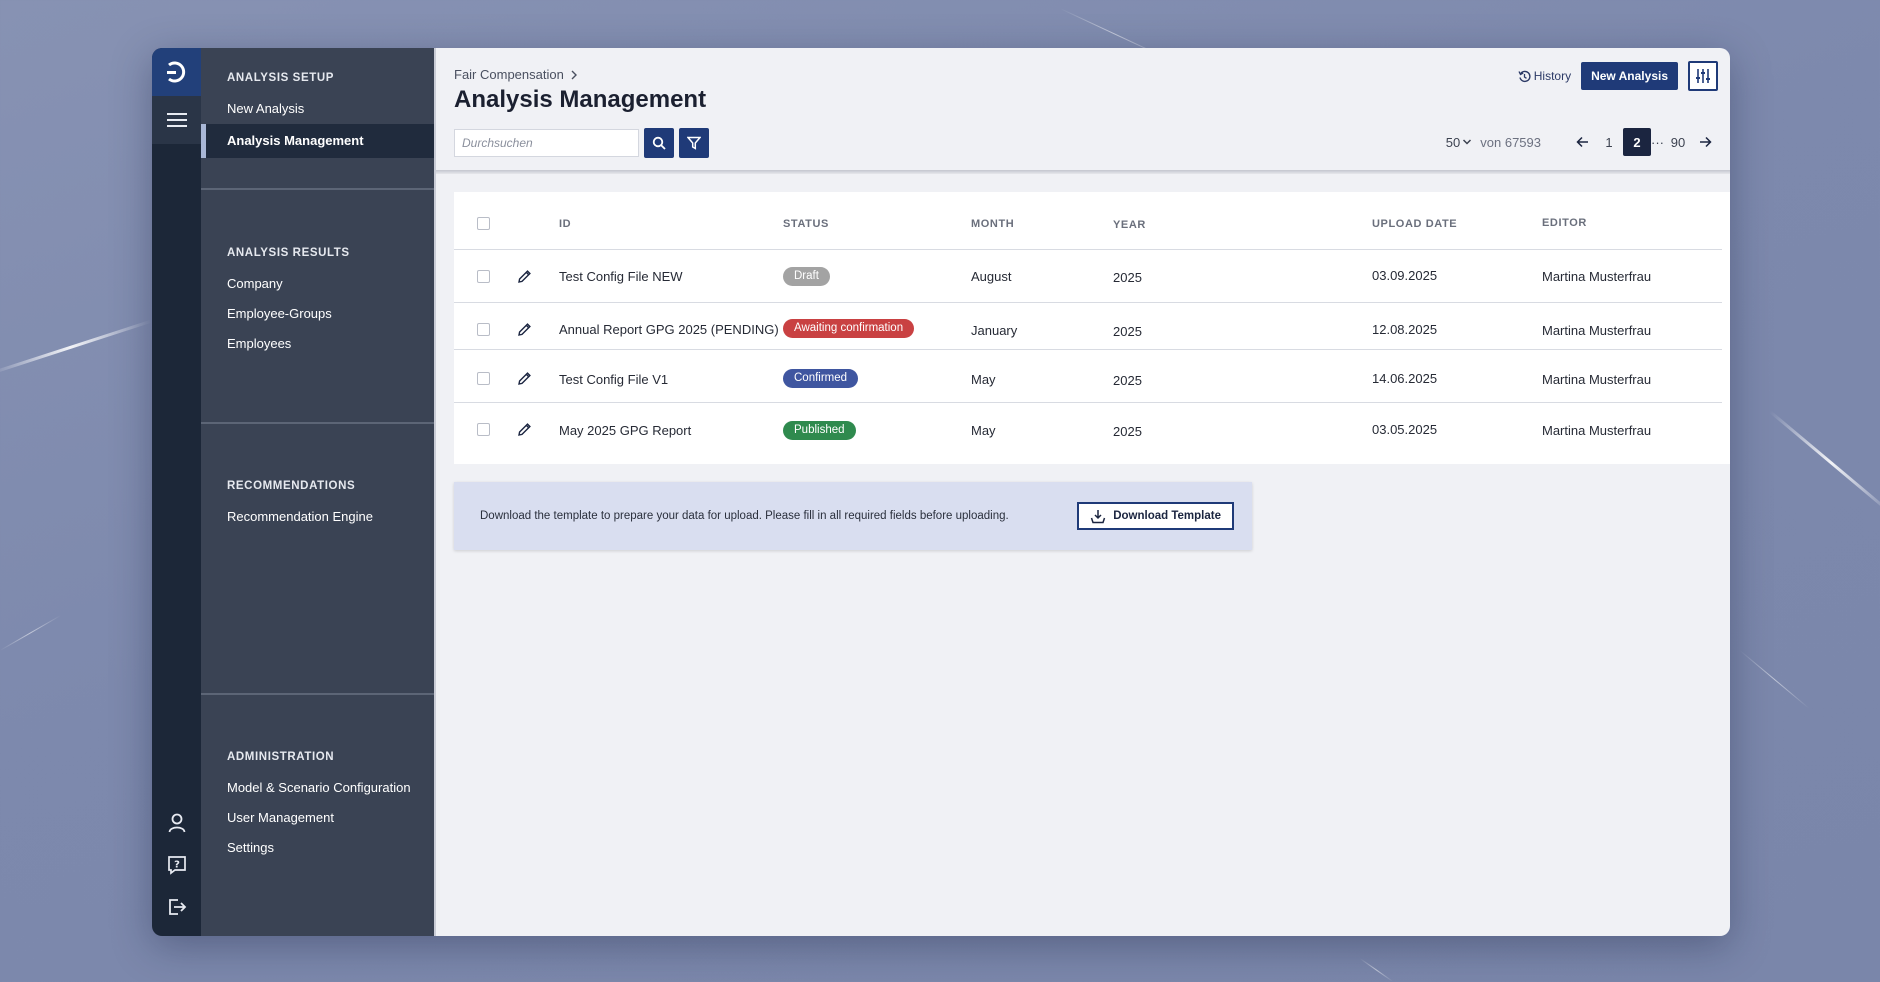  What do you see at coordinates (1405, 329) in the screenshot?
I see `cell-upload-date: 12.08.2025` at bounding box center [1405, 329].